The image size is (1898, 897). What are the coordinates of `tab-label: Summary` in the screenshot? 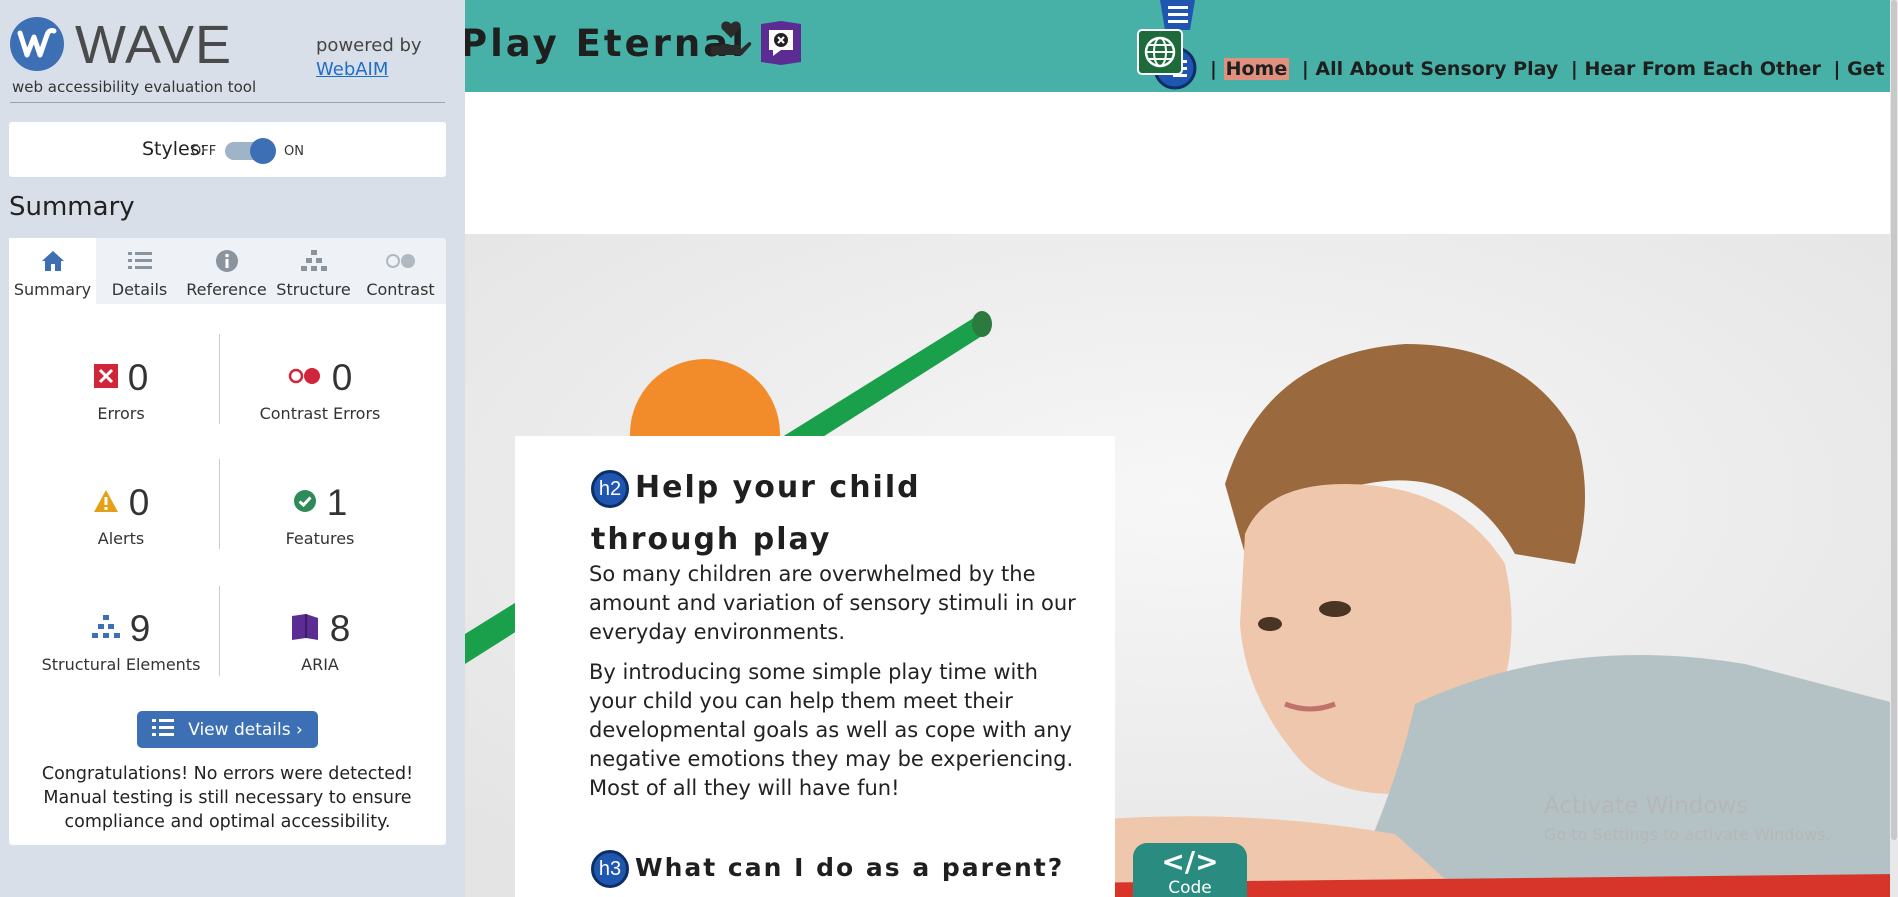 It's located at (52, 289).